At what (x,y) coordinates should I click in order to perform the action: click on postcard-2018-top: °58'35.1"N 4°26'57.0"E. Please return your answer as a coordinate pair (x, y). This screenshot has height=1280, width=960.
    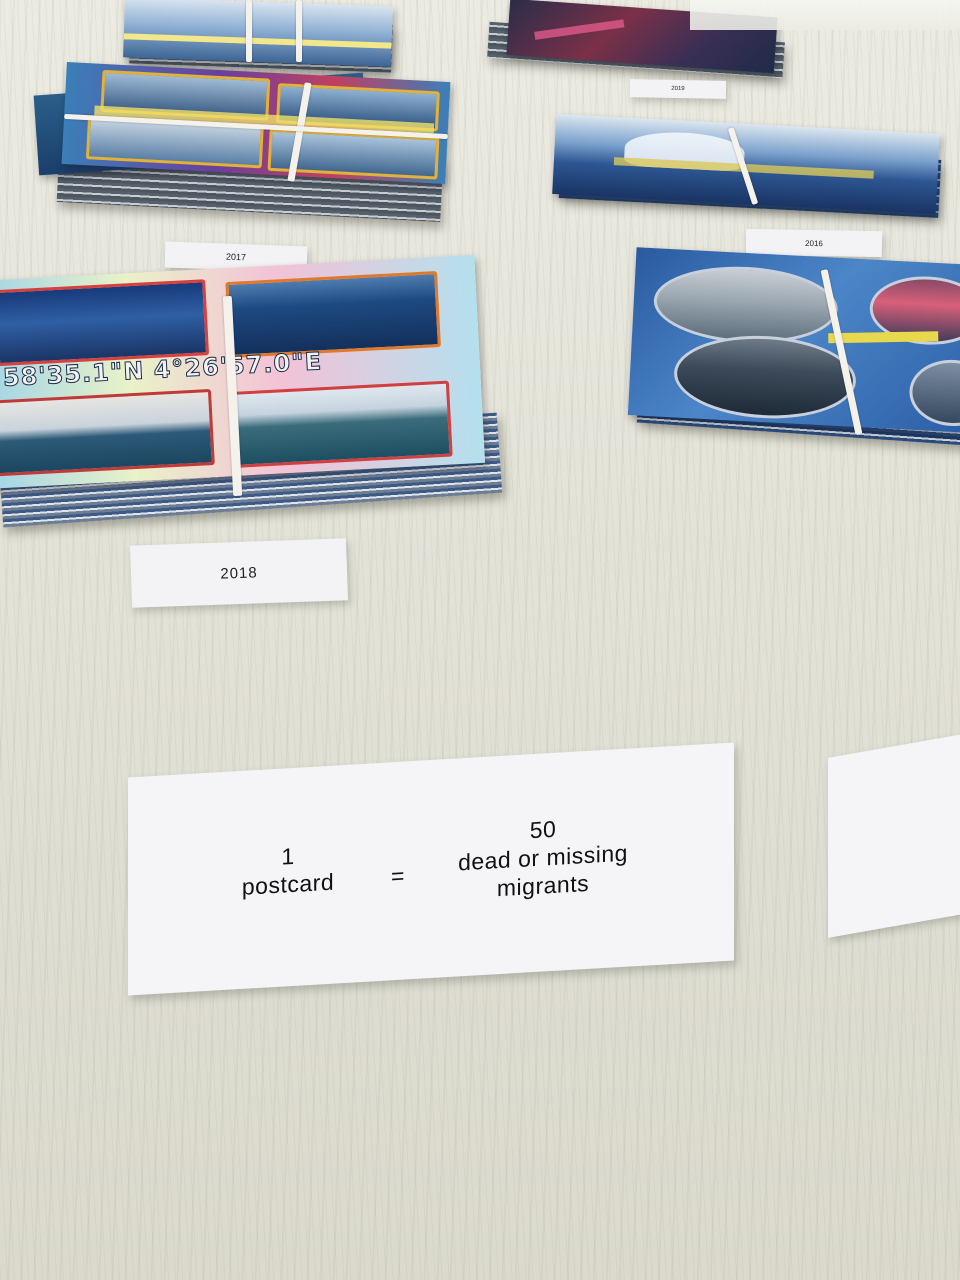
    Looking at the image, I should click on (243, 372).